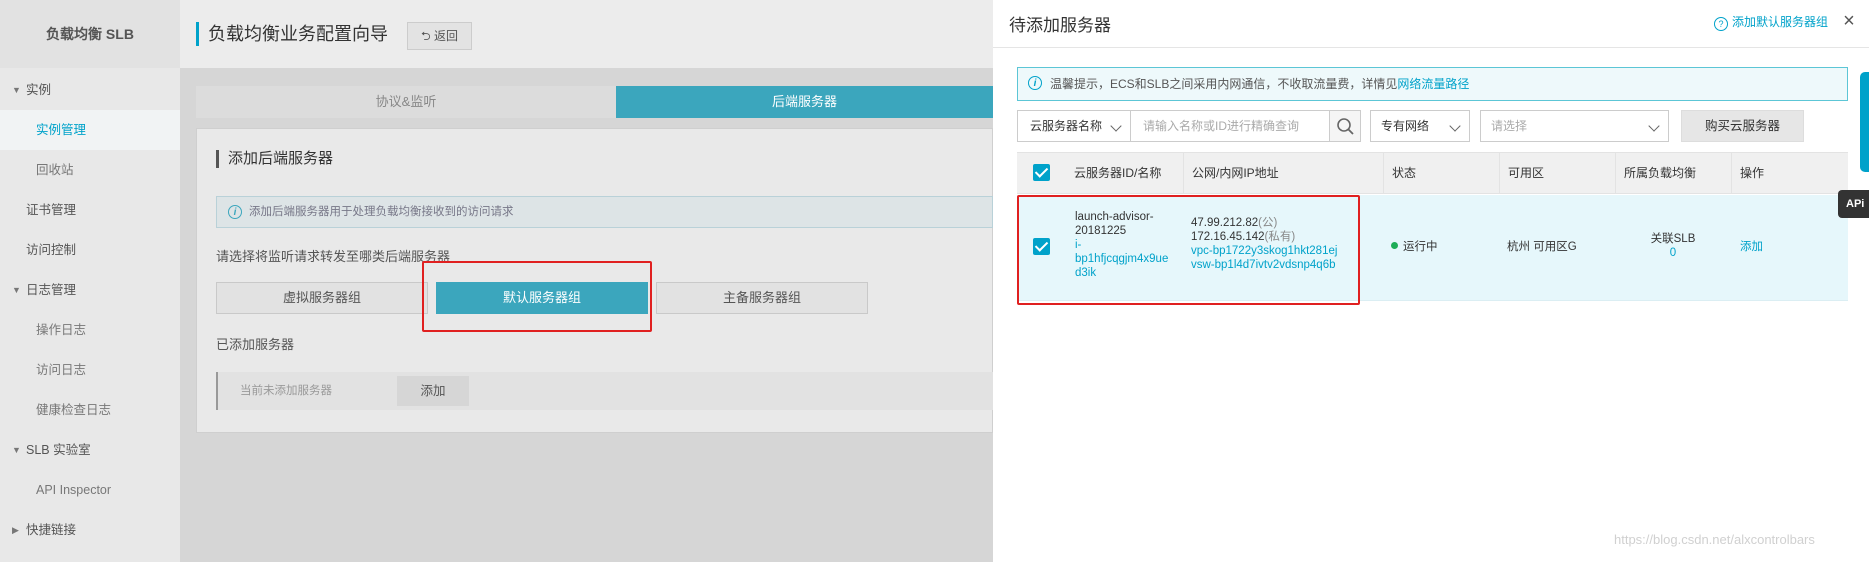 This screenshot has width=1869, height=562. I want to click on sidebar-item-label: 快捷链接, so click(51, 530).